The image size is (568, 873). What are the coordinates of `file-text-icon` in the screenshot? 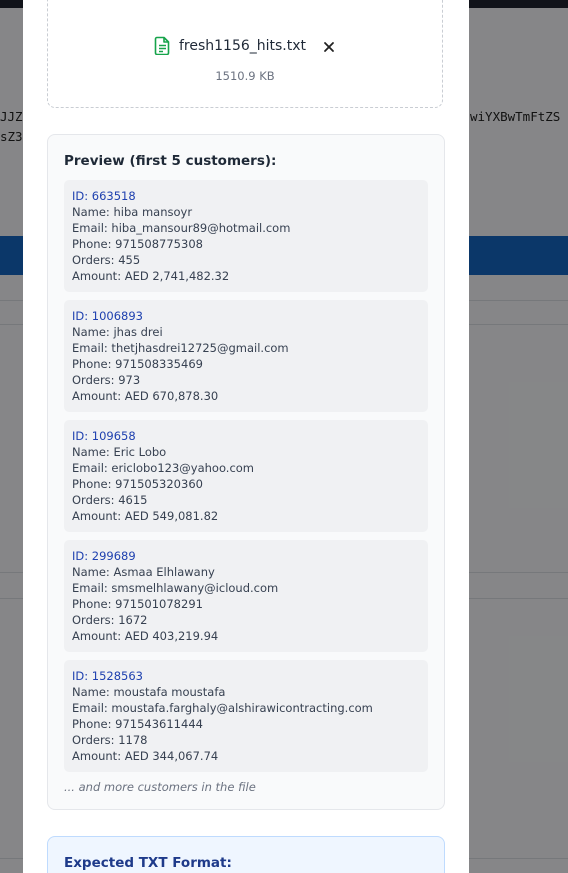 It's located at (162, 46).